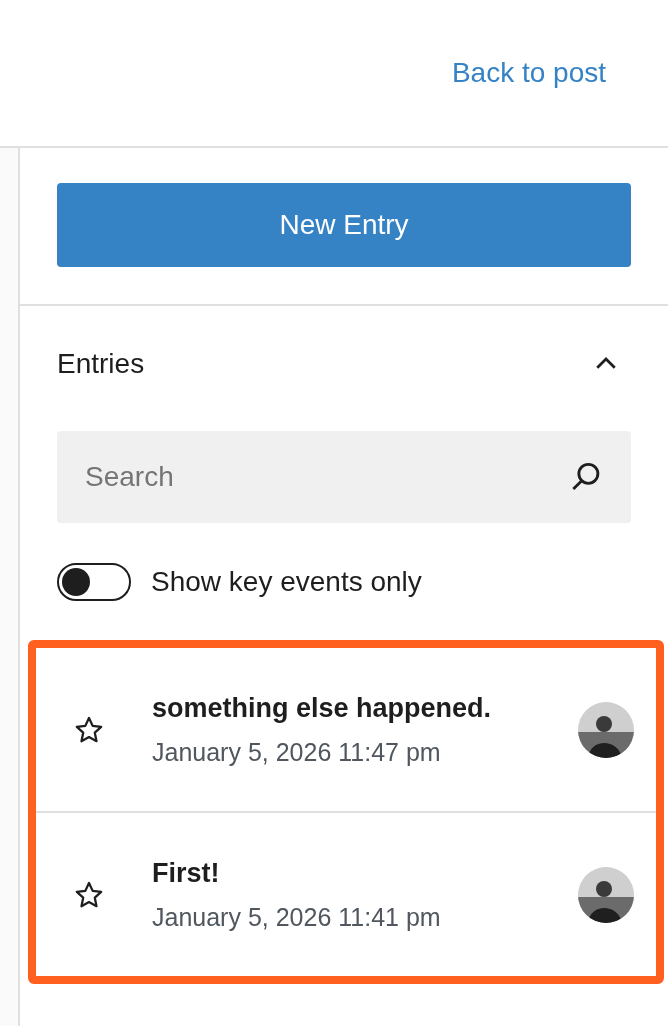 The width and height of the screenshot is (668, 1026). I want to click on entry-title: First!, so click(342, 872).